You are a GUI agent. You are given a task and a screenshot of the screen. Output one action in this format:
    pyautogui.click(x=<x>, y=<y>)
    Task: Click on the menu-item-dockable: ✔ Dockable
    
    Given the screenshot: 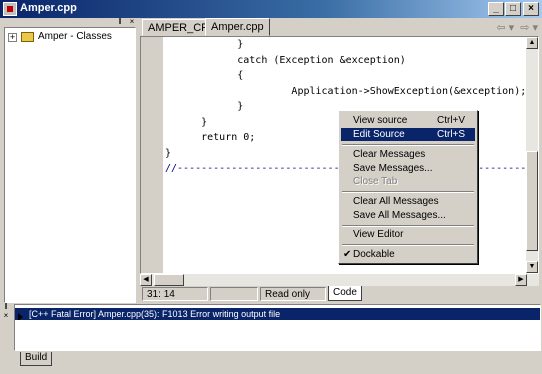 What is the action you would take?
    pyautogui.click(x=408, y=254)
    